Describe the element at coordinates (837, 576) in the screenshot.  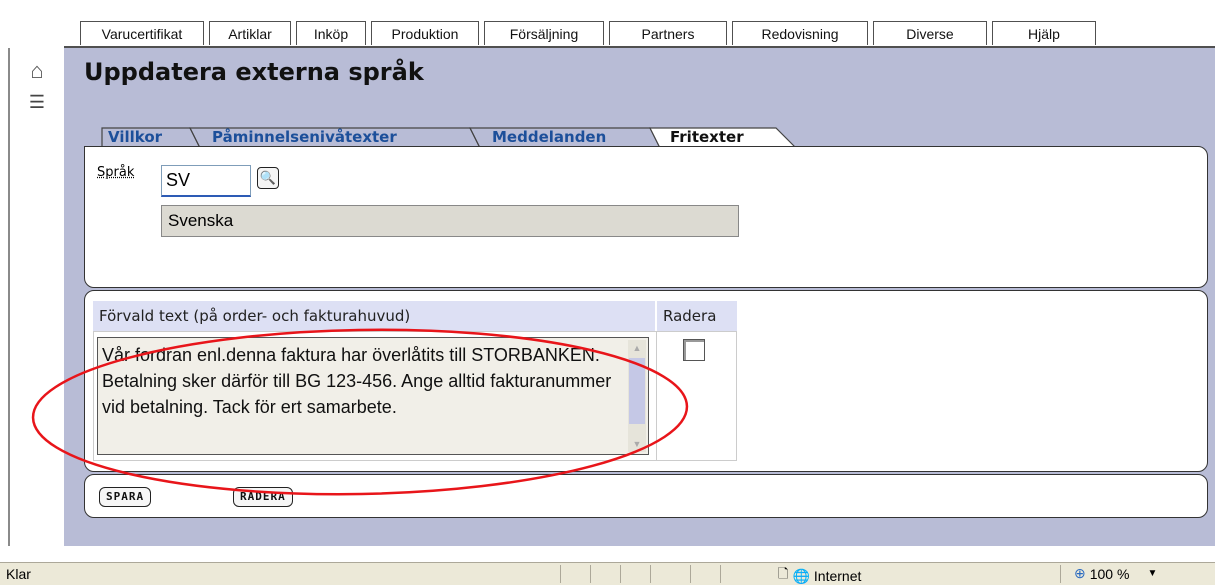
I see `zone-label: Internet` at that location.